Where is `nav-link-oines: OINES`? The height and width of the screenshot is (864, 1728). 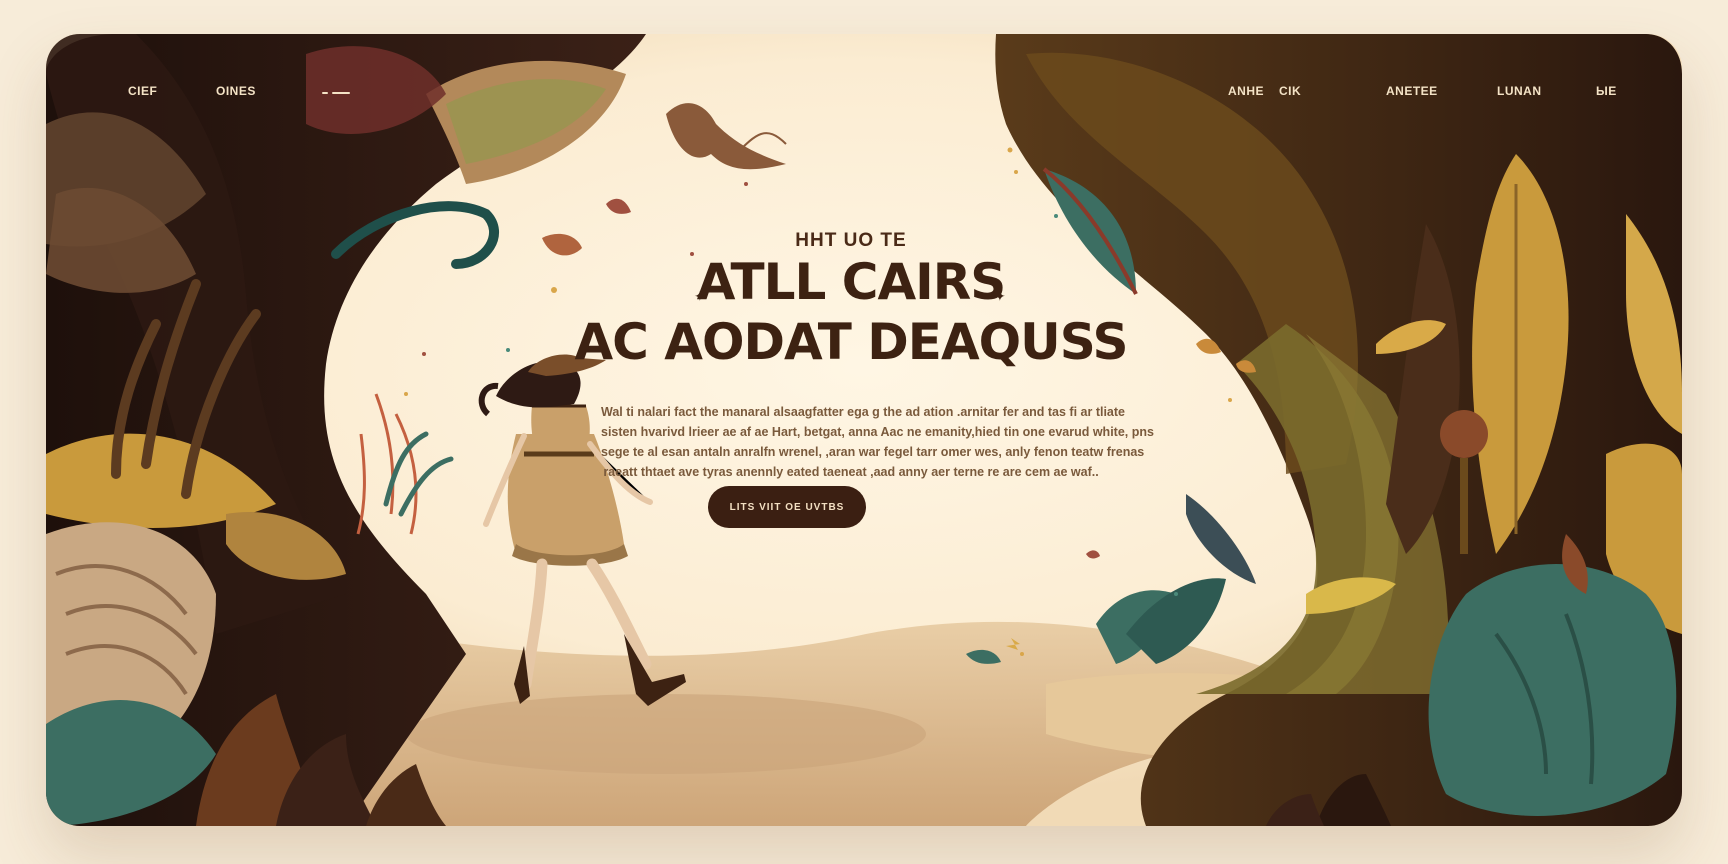 nav-link-oines: OINES is located at coordinates (236, 91).